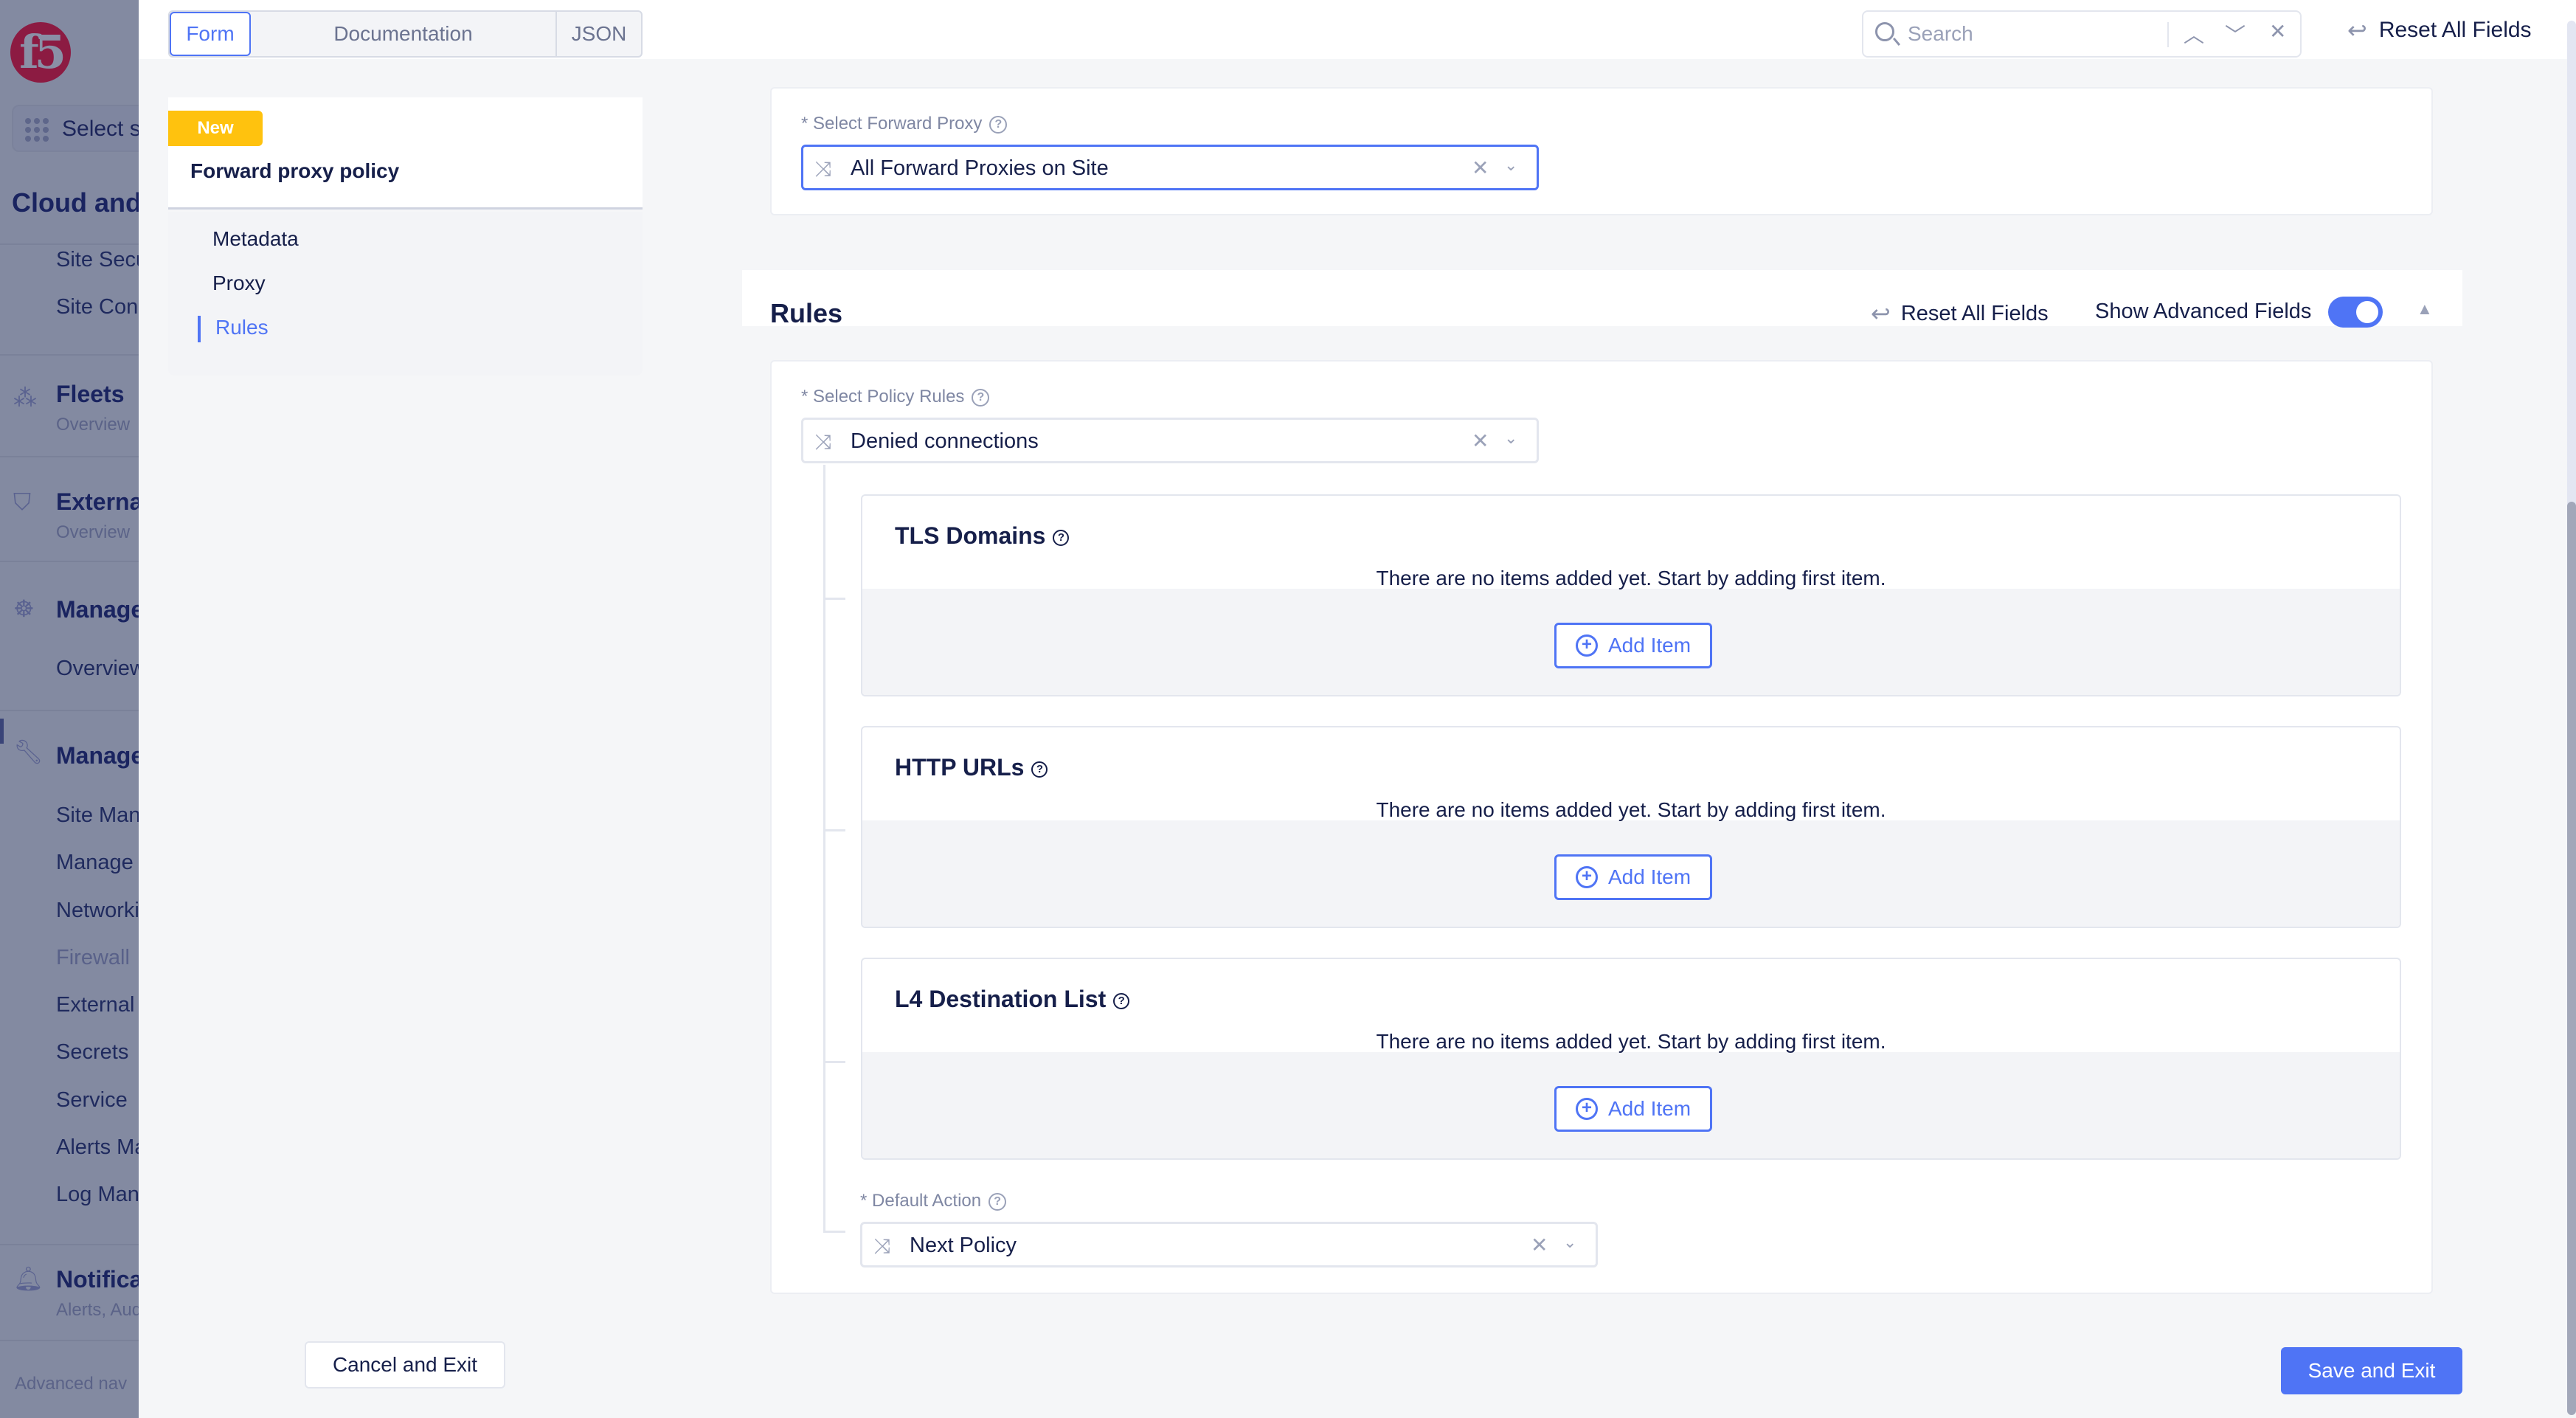  I want to click on scrollbar-thumb, so click(2572, 958).